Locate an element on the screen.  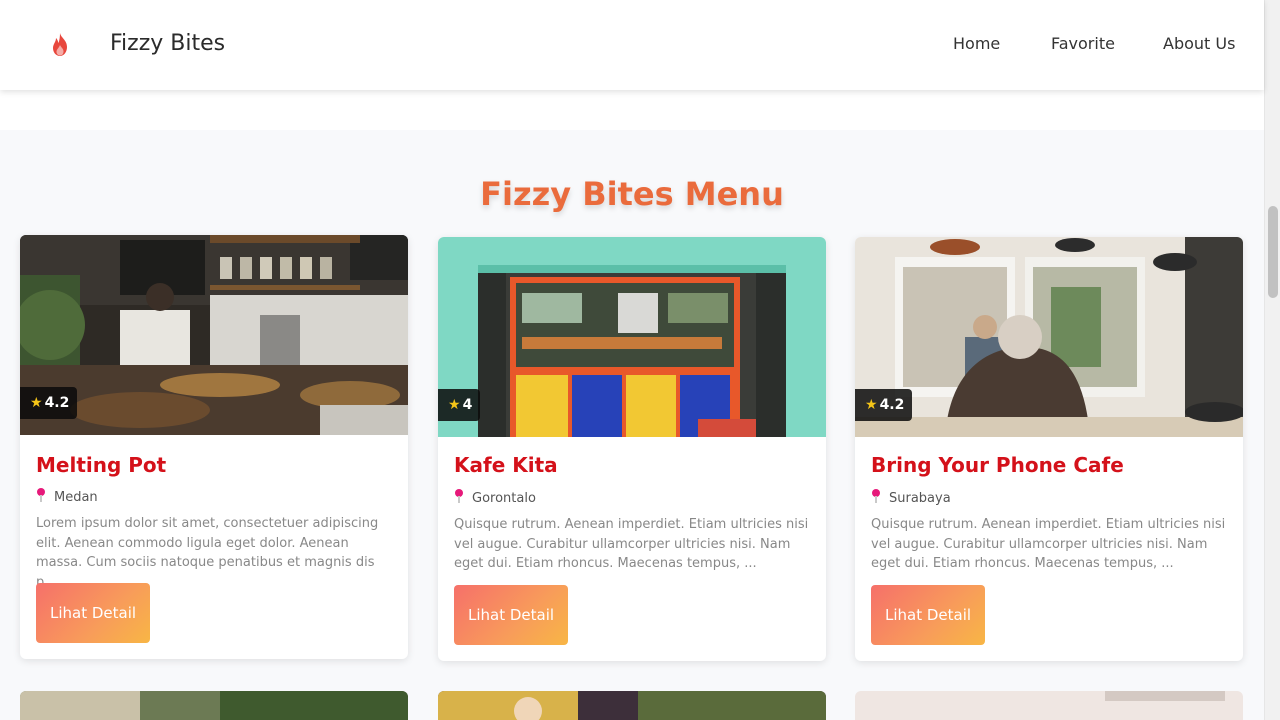
nav-home: Home is located at coordinates (976, 43).